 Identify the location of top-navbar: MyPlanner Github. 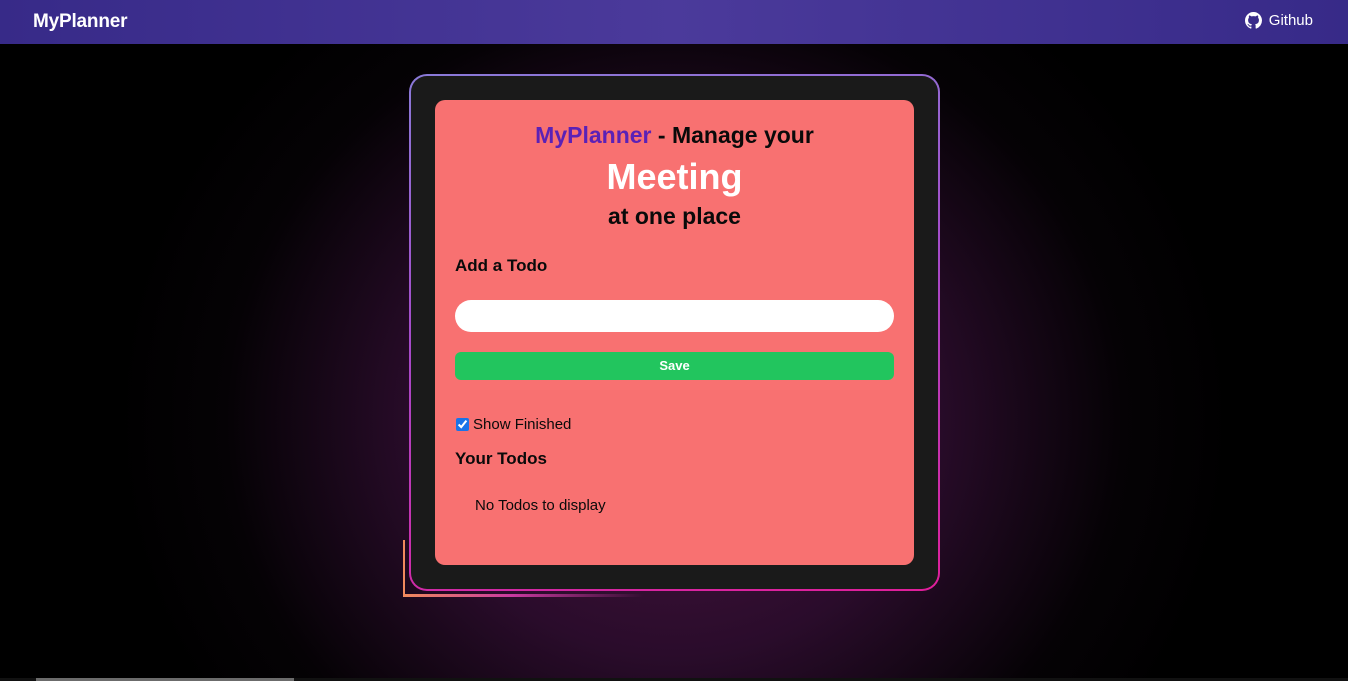
(674, 22).